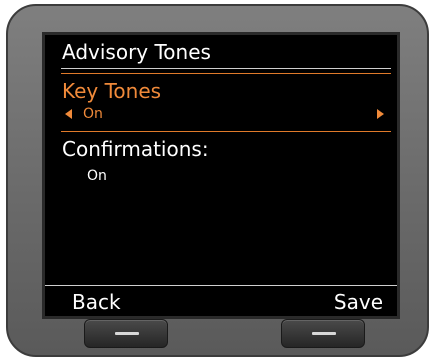 Image resolution: width=437 pixels, height=361 pixels. What do you see at coordinates (226, 68) in the screenshot?
I see `title-divider` at bounding box center [226, 68].